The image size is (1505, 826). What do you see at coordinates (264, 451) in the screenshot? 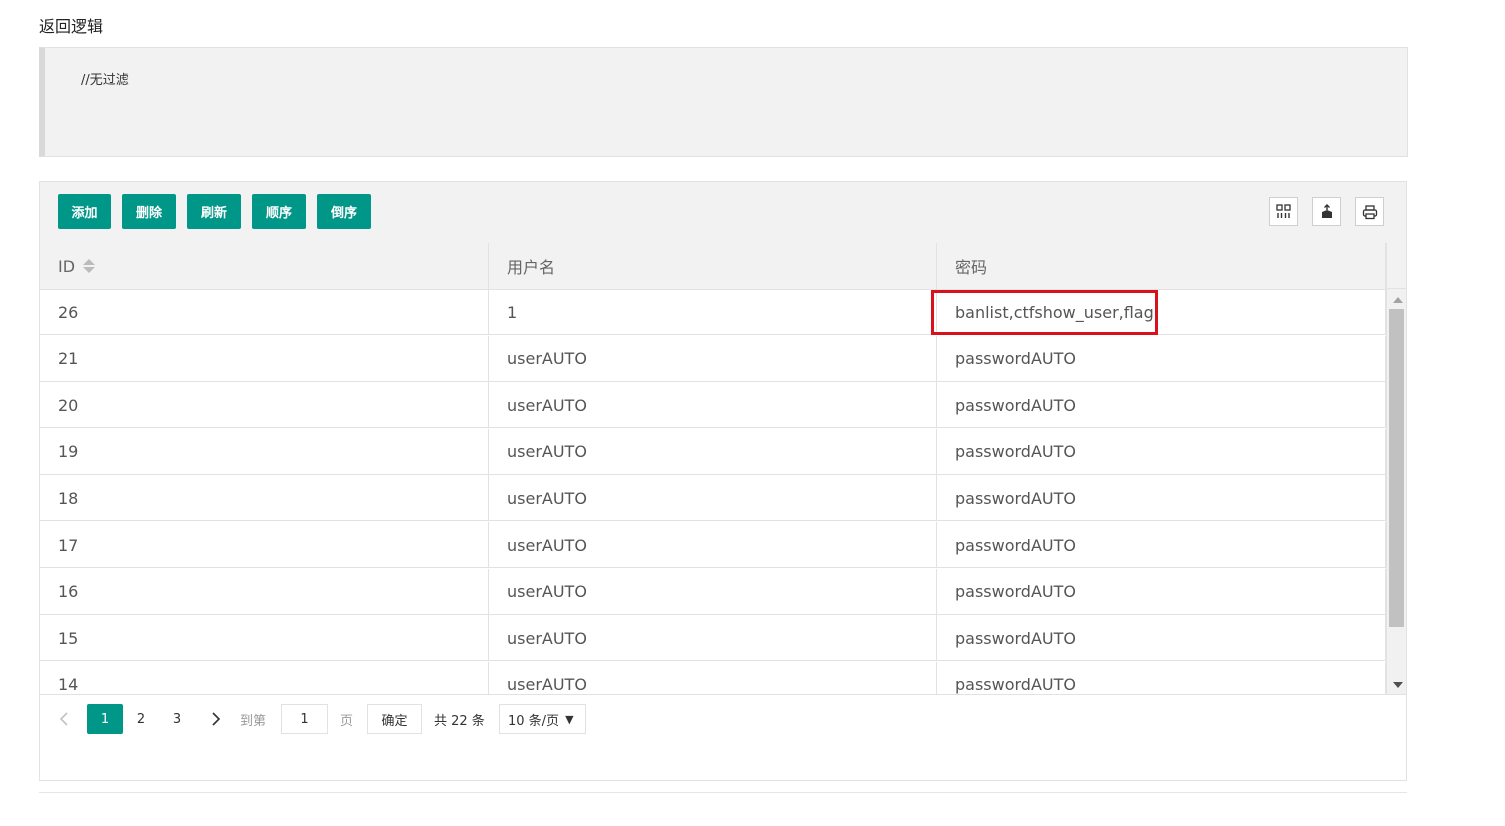
I see `cell-id: 19` at bounding box center [264, 451].